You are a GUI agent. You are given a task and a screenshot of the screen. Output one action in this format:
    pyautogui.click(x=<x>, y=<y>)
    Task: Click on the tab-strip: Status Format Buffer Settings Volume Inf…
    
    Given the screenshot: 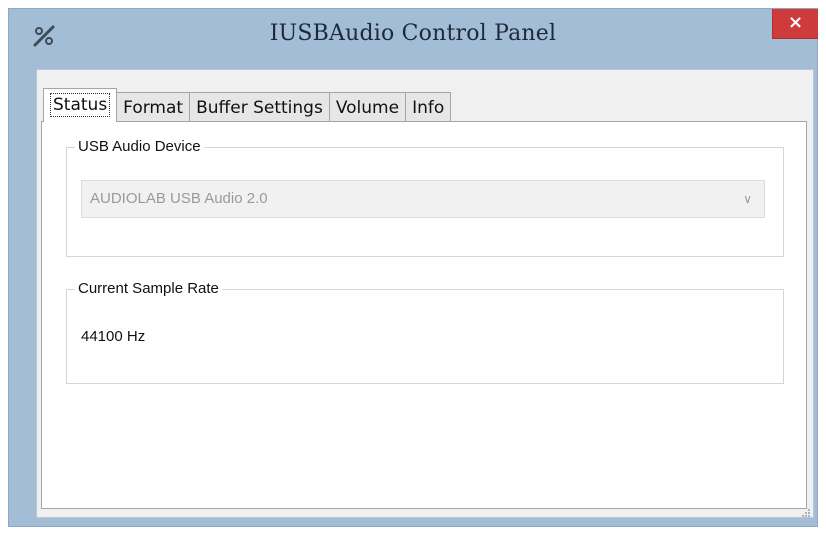 What is the action you would take?
    pyautogui.click(x=247, y=105)
    